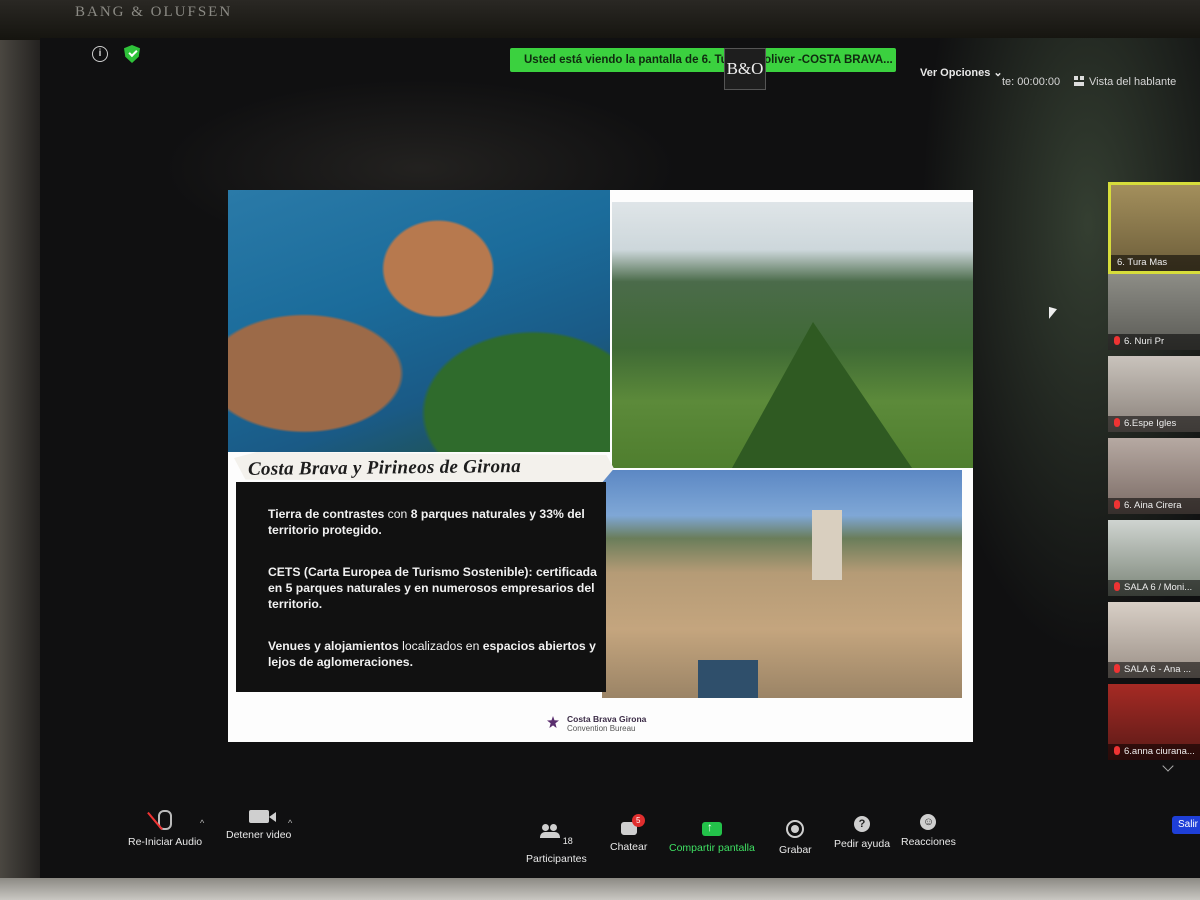 Image resolution: width=1200 pixels, height=900 pixels. Describe the element at coordinates (638, 820) in the screenshot. I see `chat-unread-badge: 5` at that location.